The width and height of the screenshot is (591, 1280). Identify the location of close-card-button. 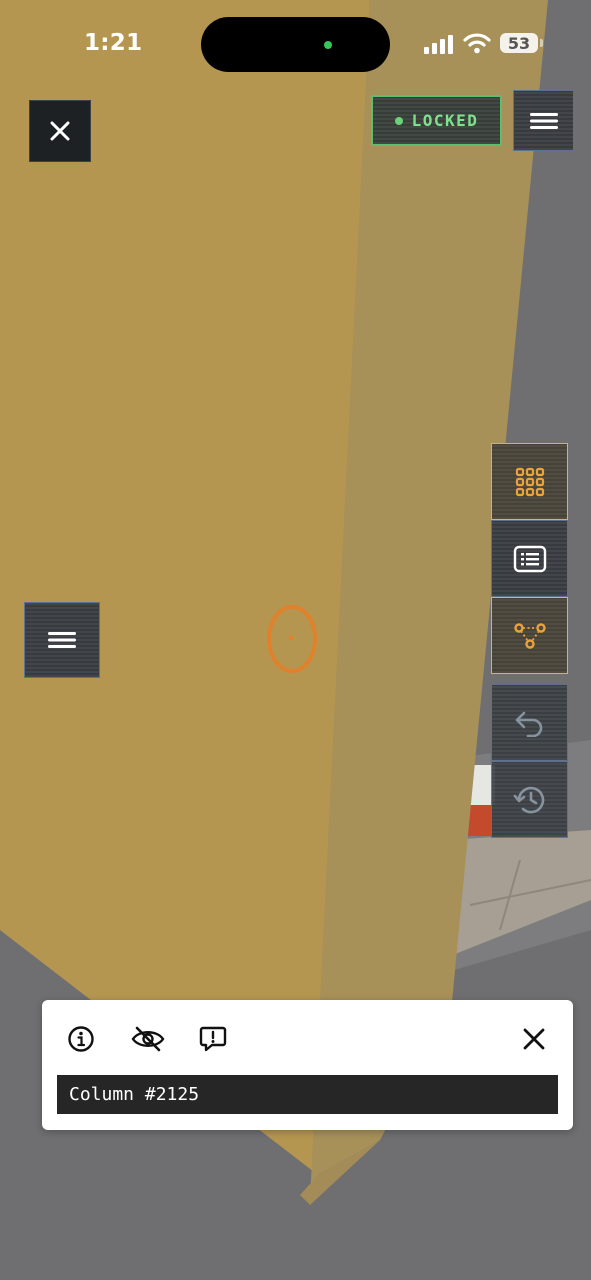
(534, 1039).